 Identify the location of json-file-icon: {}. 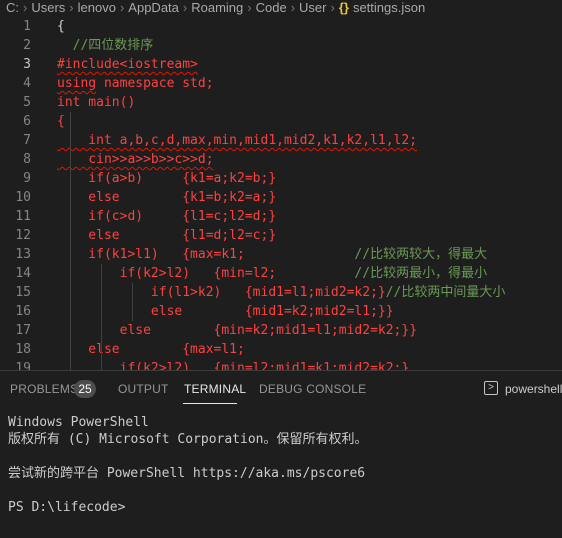
(343, 7).